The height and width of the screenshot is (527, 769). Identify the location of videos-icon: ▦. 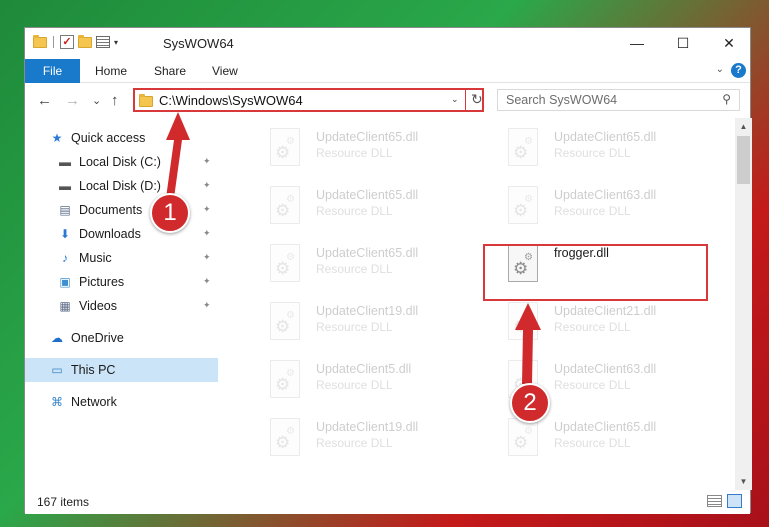
(65, 306).